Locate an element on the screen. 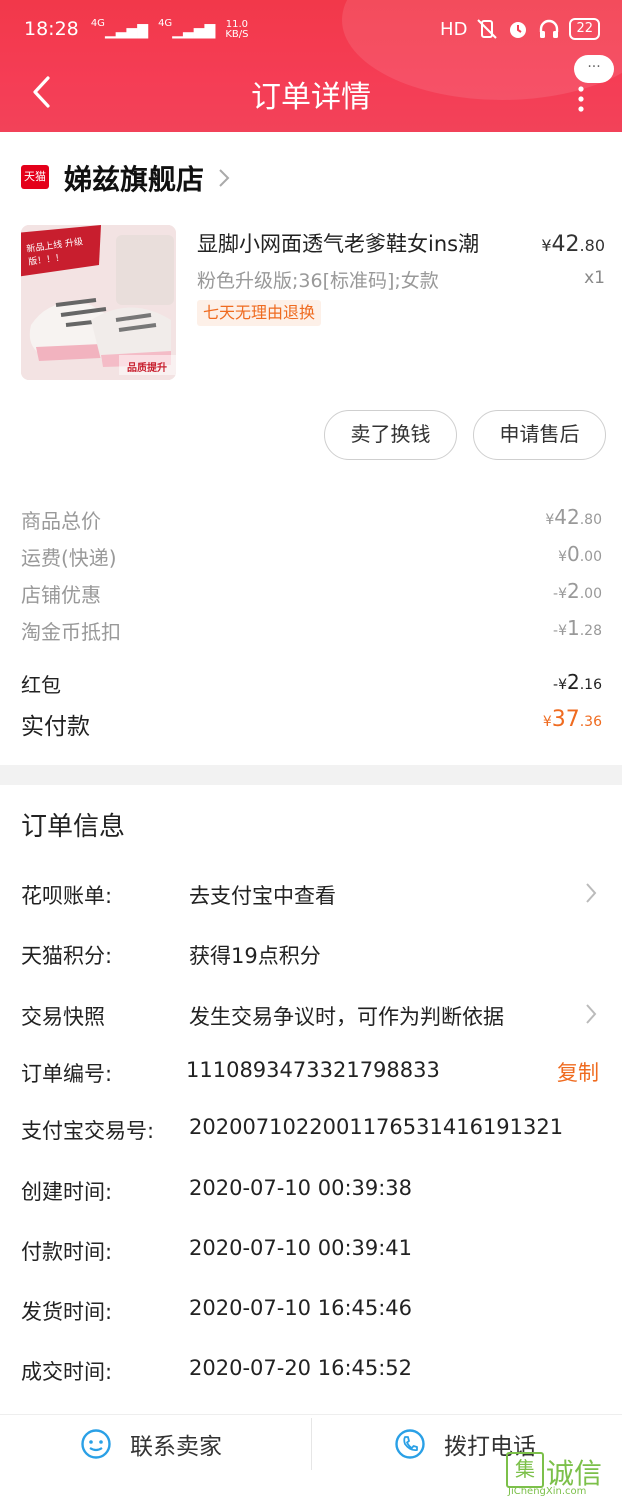 This screenshot has height=1500, width=622. network-speed-unit: KB/S is located at coordinates (237, 34).